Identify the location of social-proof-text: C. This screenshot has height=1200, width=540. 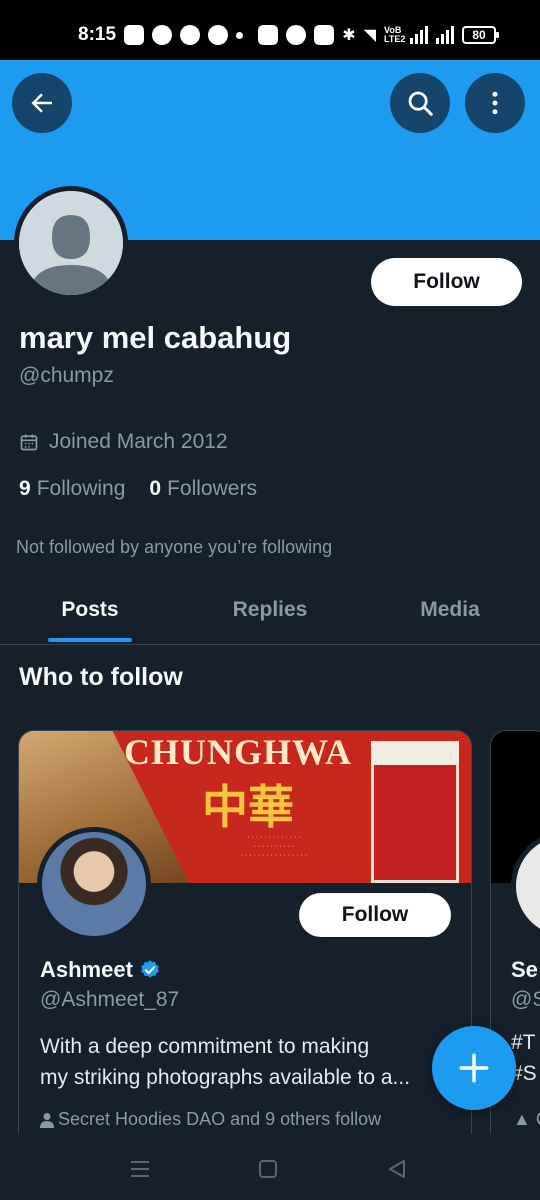
(538, 1119).